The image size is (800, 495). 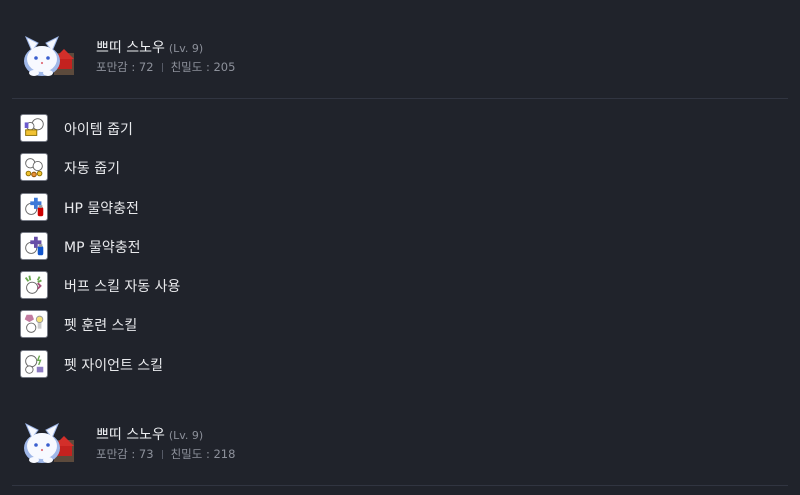 I want to click on skill-label: 펫 훈련 스킬, so click(x=101, y=326).